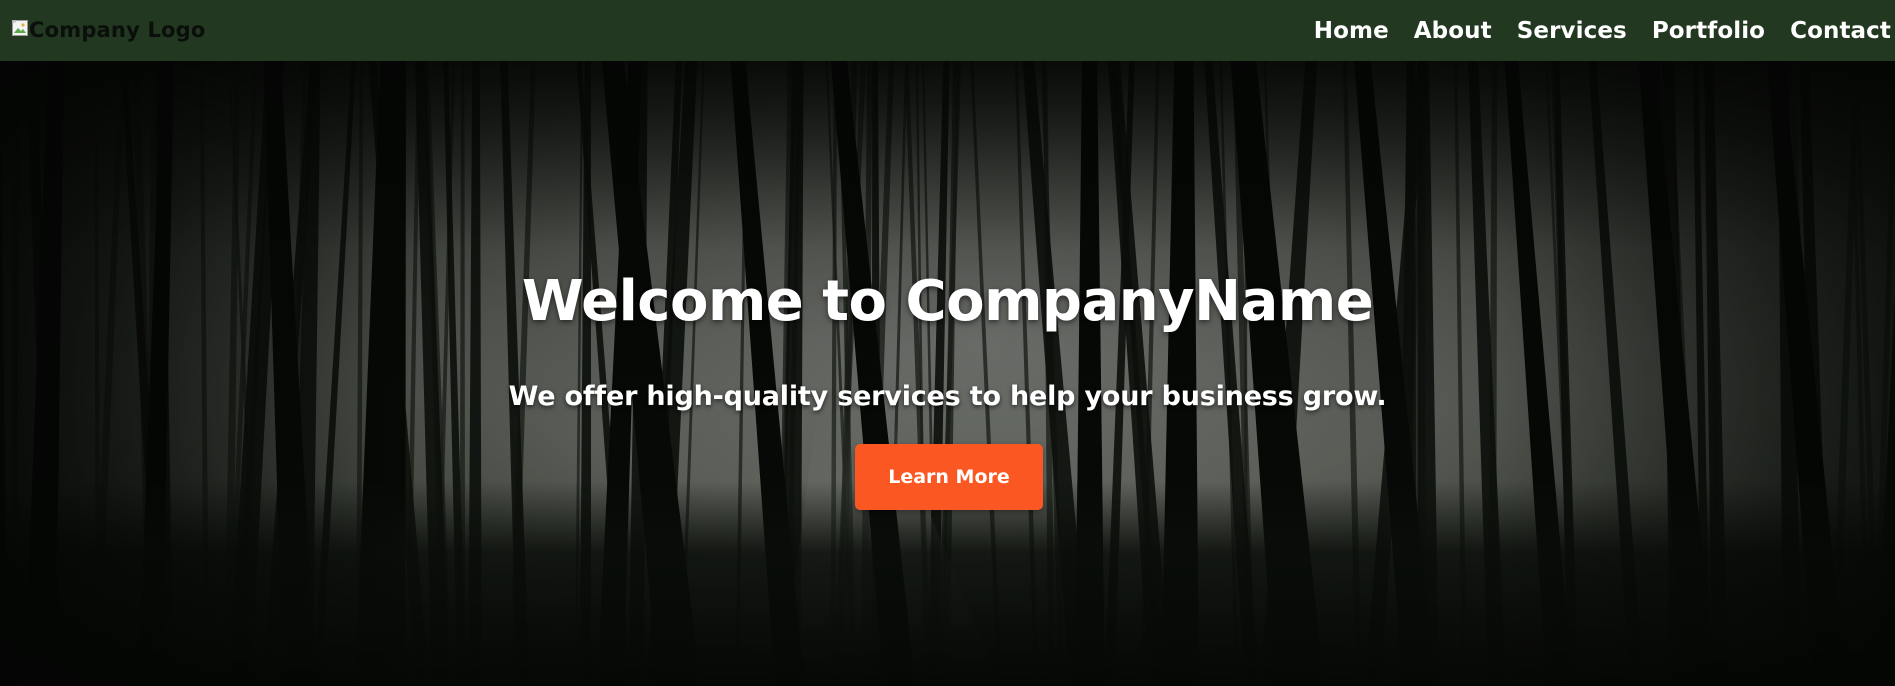 The width and height of the screenshot is (1895, 686). I want to click on main-nav: Home About Services Portfolio Contact, so click(1602, 31).